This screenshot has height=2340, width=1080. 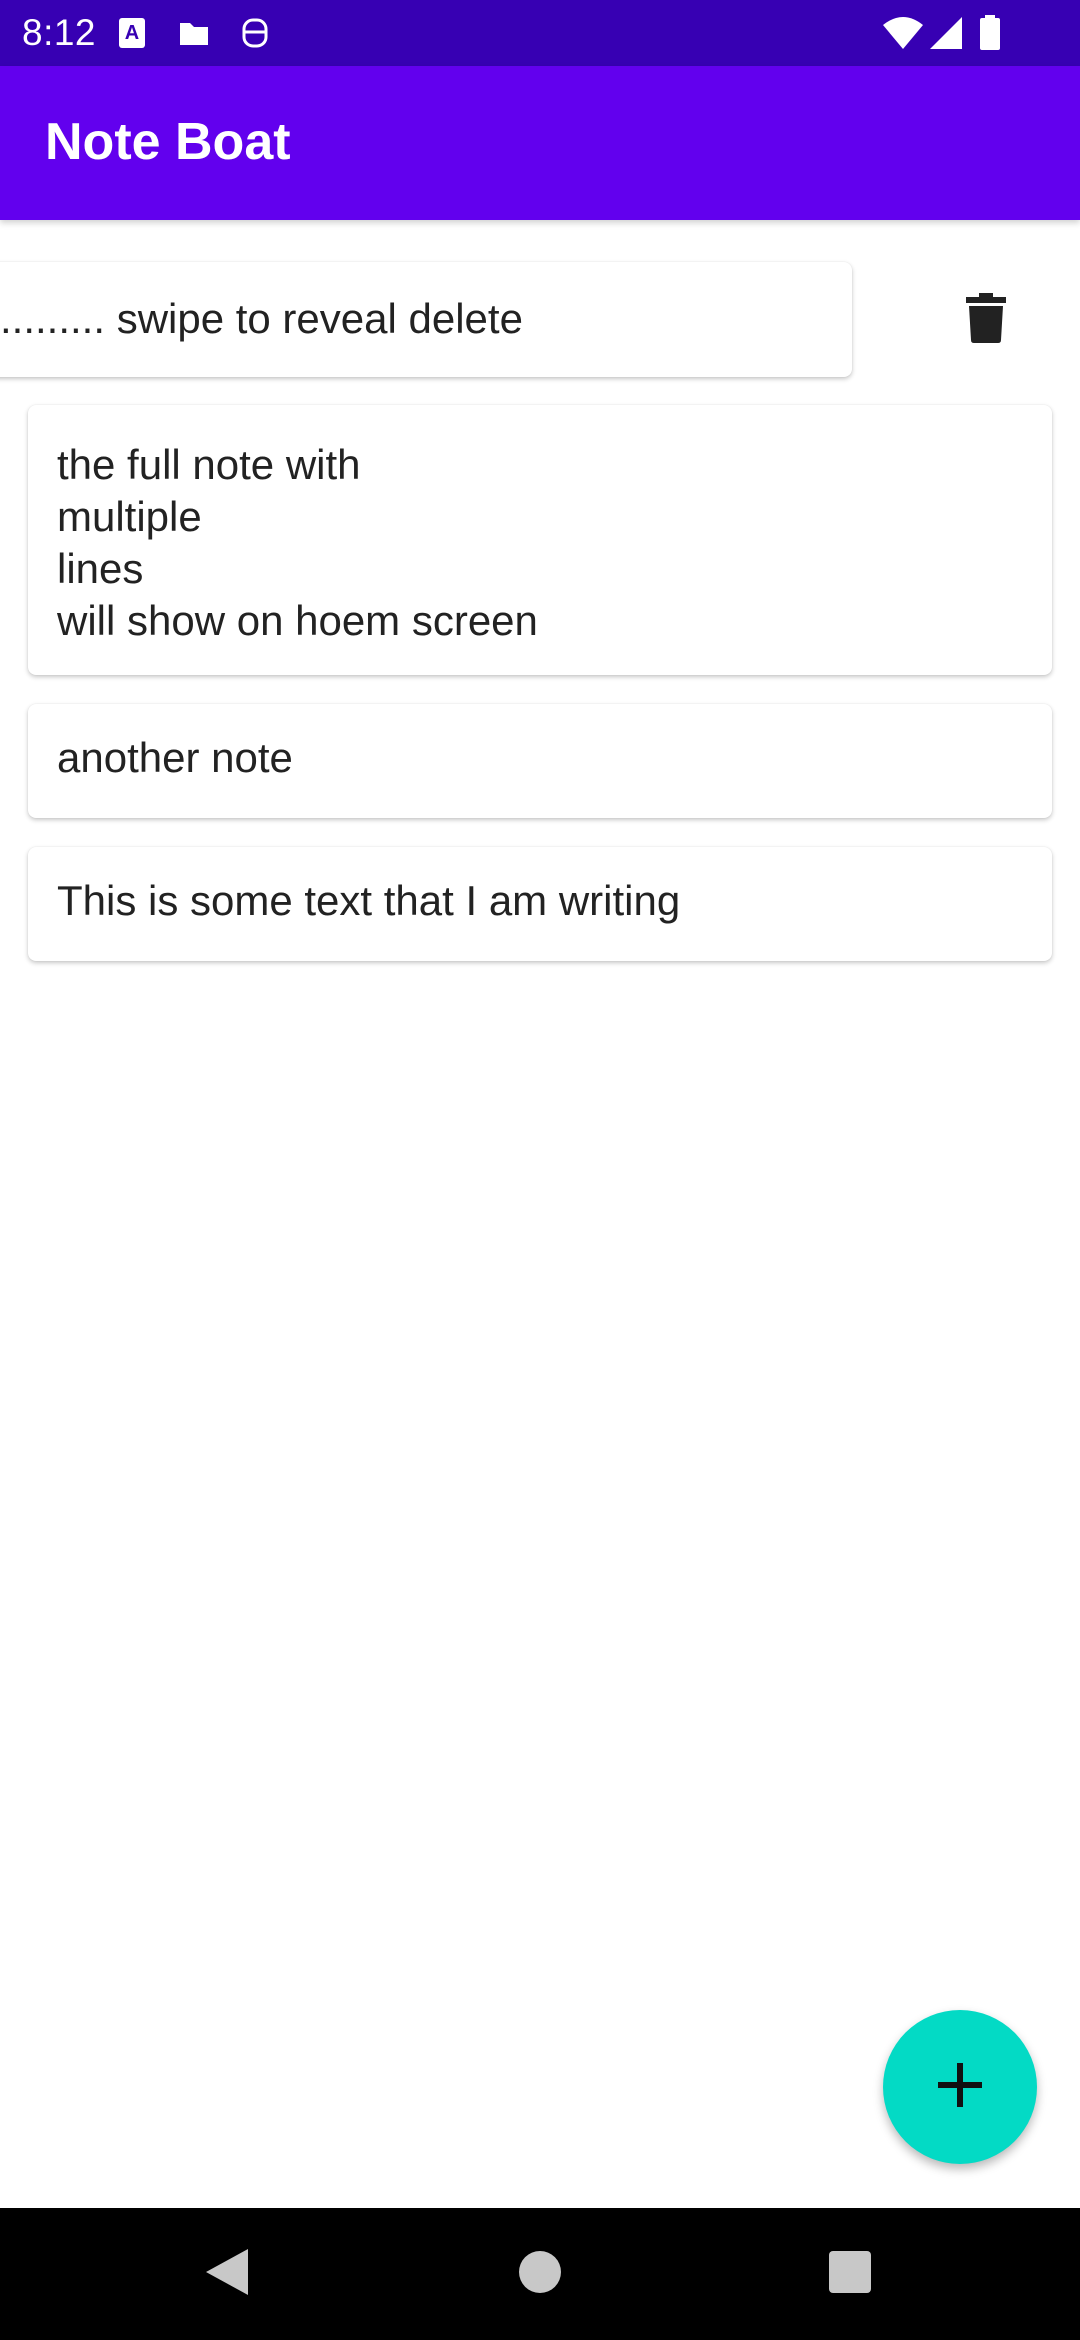 I want to click on back-icon, so click(x=226, y=2274).